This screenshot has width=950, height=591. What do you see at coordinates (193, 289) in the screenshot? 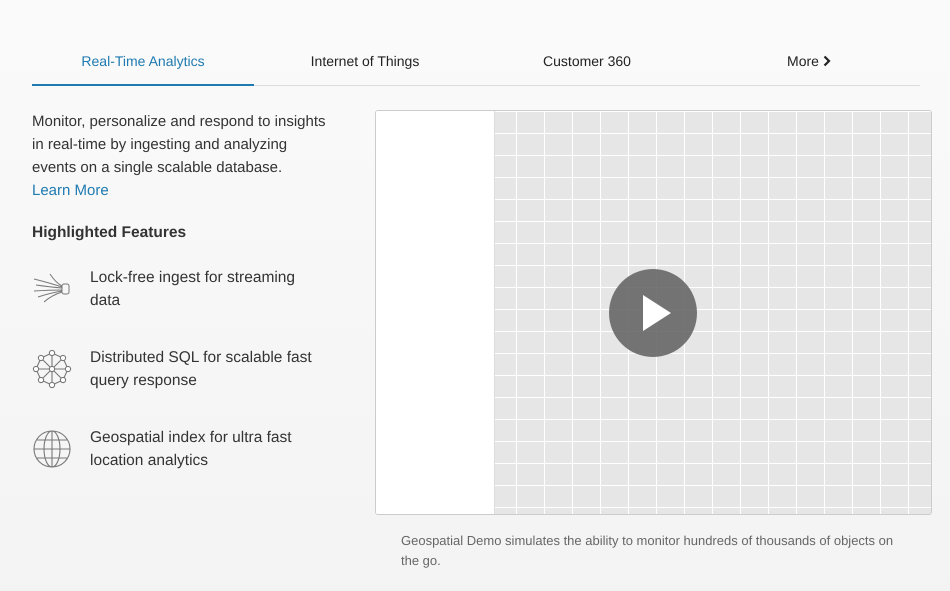
I see `feature-text: Lock-free ingest for streaming data` at bounding box center [193, 289].